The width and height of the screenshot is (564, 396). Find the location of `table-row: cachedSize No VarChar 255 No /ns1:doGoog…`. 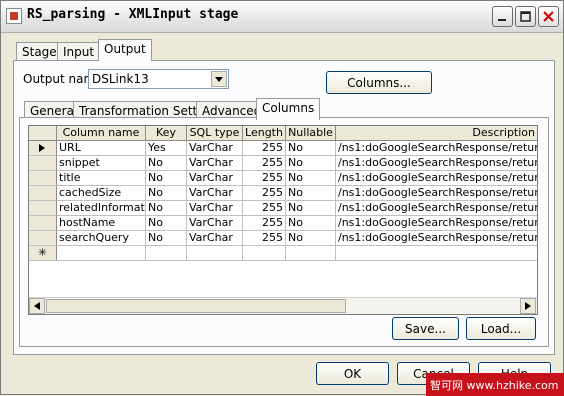

table-row: cachedSize No VarChar 255 No /ns1:doGoog… is located at coordinates (283, 193).